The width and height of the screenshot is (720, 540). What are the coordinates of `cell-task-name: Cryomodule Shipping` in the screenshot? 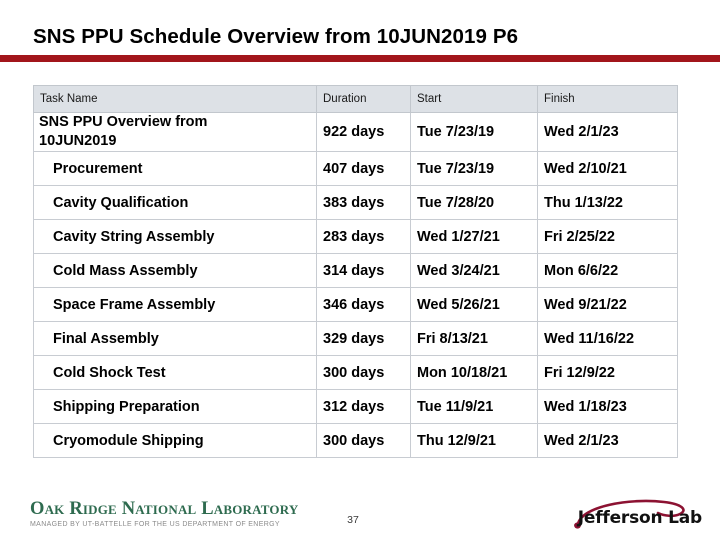 It's located at (175, 440).